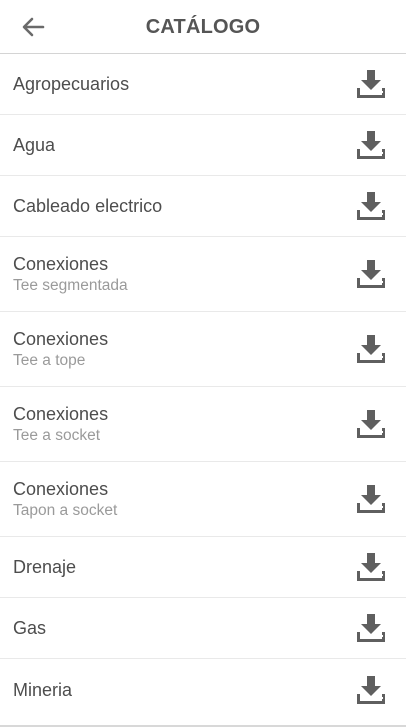  Describe the element at coordinates (203, 628) in the screenshot. I see `catalog-item: Gas` at that location.